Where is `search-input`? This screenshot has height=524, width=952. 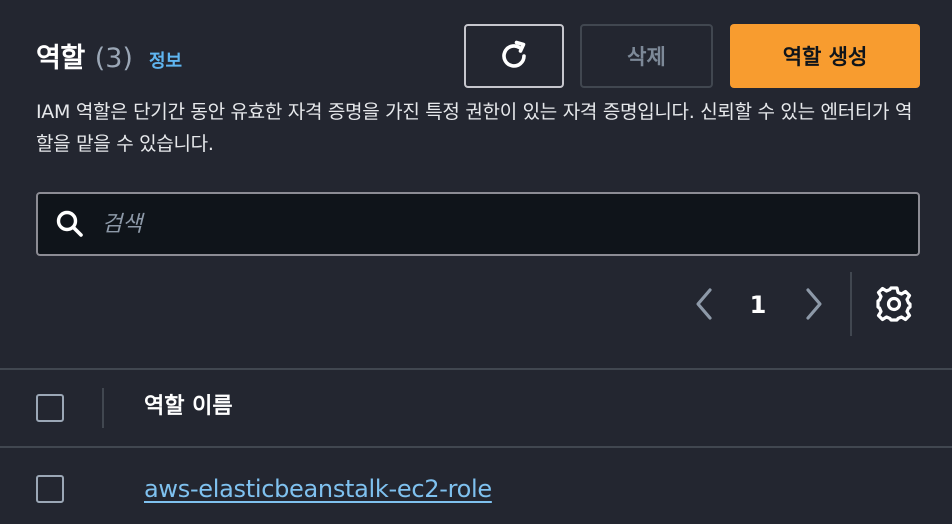 search-input is located at coordinates (492, 224).